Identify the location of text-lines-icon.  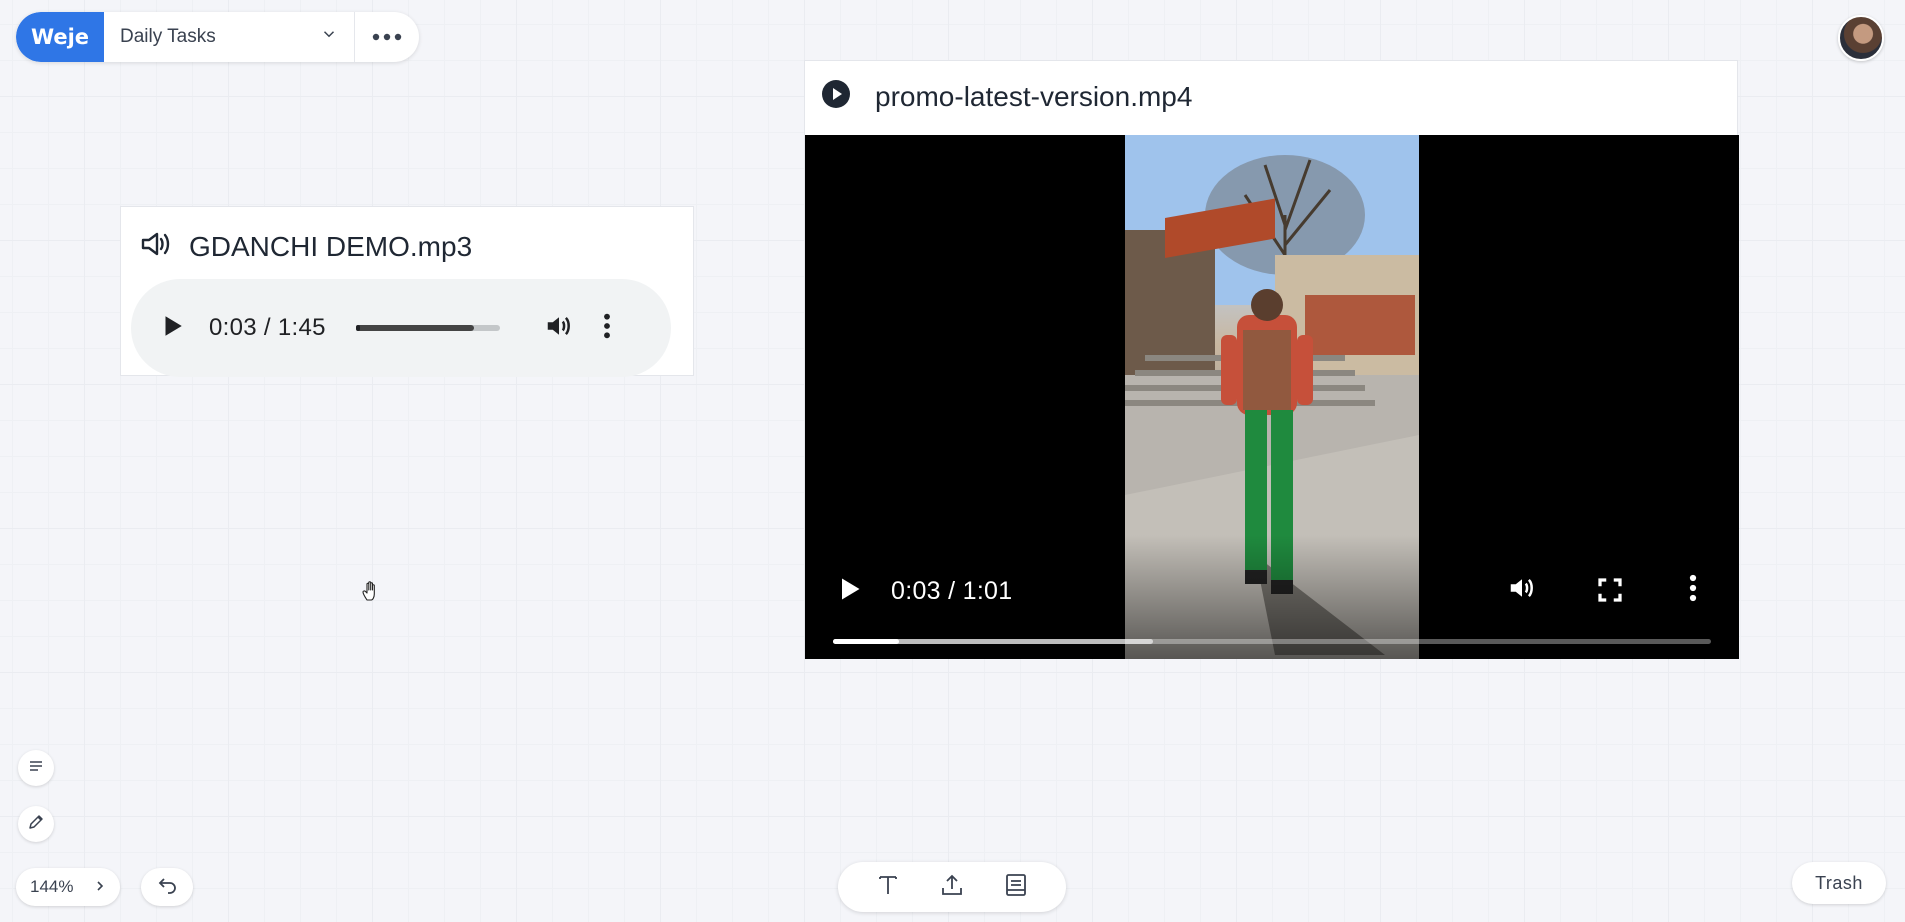
(36, 768).